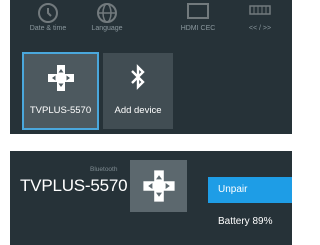 The height and width of the screenshot is (245, 320). I want to click on settings-tile-label: HDMI CEC, so click(198, 28).